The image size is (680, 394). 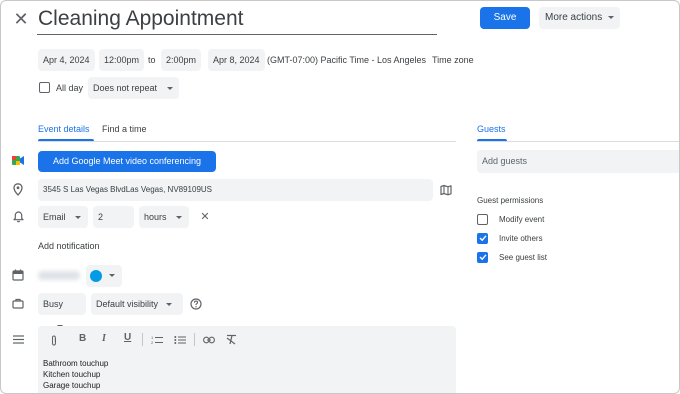 What do you see at coordinates (125, 88) in the screenshot?
I see `repeat-value: Does not repeat` at bounding box center [125, 88].